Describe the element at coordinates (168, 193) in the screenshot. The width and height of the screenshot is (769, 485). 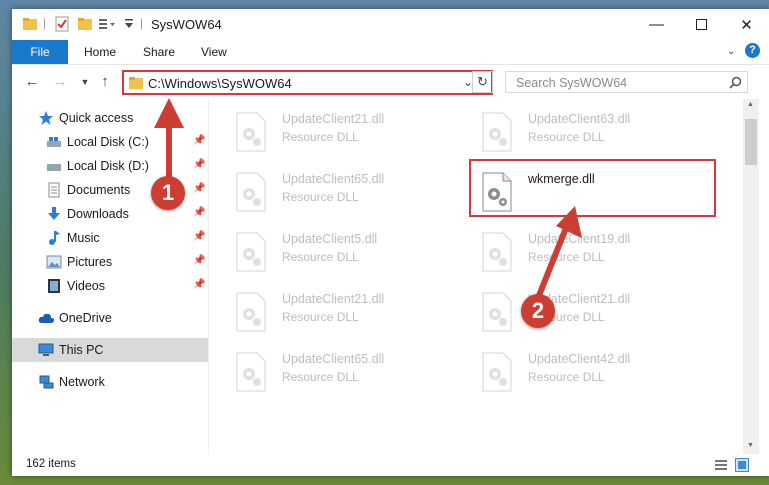
I see `callout-badge-1: 1` at that location.